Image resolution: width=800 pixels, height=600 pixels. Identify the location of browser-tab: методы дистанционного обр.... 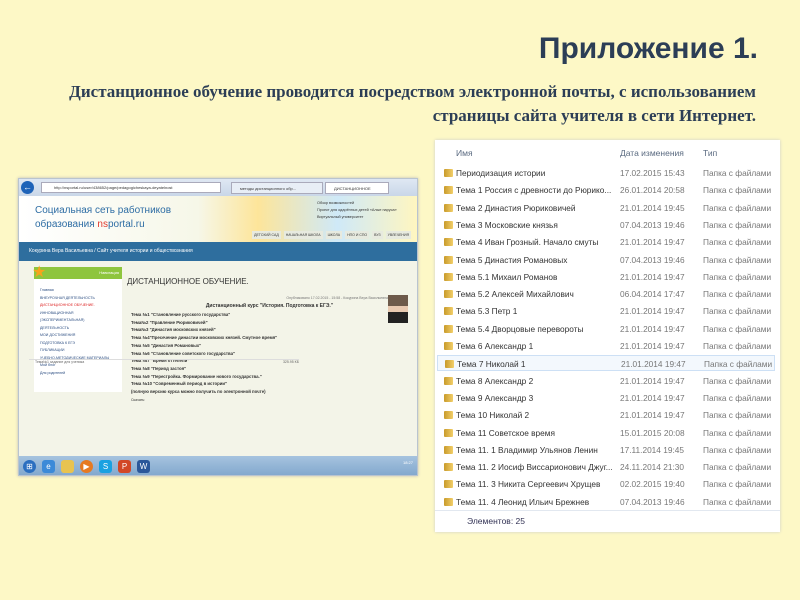
(277, 188).